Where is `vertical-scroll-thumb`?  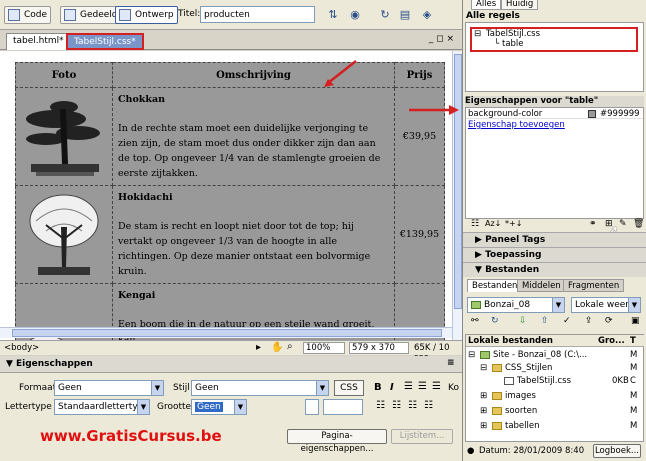 vertical-scroll-thumb is located at coordinates (458, 181).